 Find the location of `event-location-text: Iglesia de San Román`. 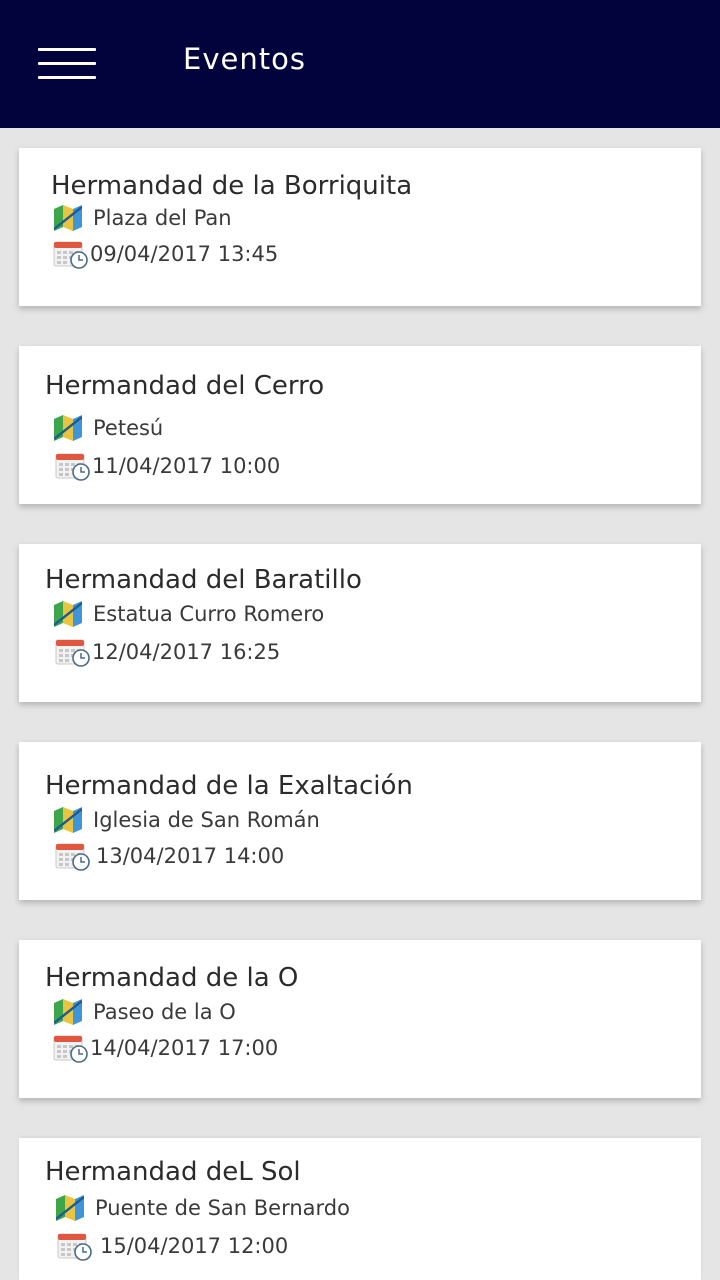

event-location-text: Iglesia de San Román is located at coordinates (206, 820).